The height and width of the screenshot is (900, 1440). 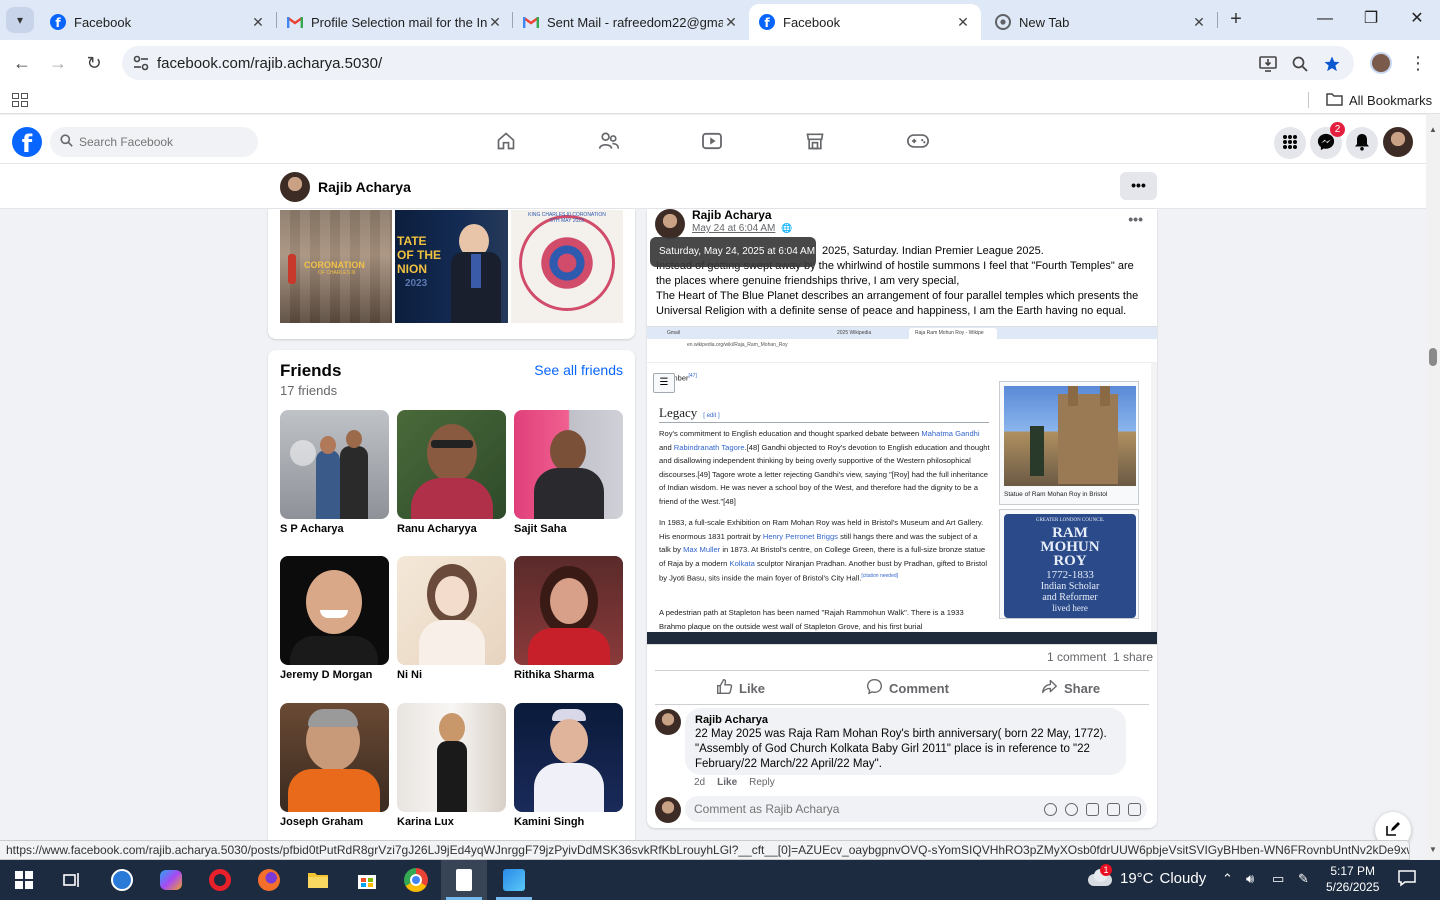 What do you see at coordinates (699, 782) in the screenshot?
I see `comment-age: 2d` at bounding box center [699, 782].